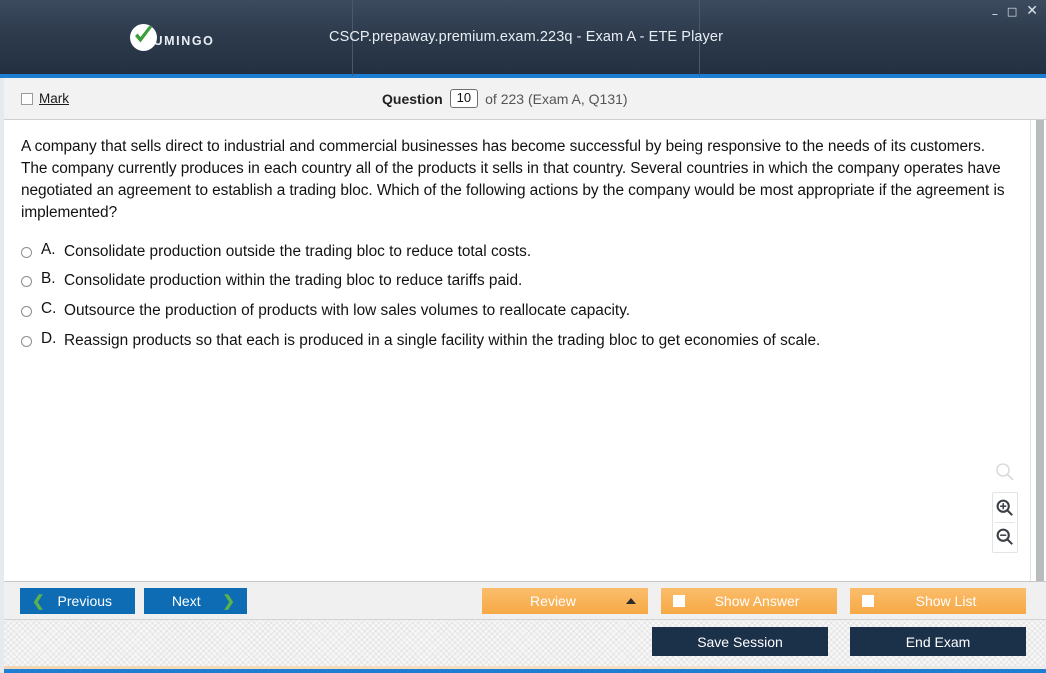 The height and width of the screenshot is (673, 1046). What do you see at coordinates (48, 279) in the screenshot?
I see `answer-letter-b: B.` at bounding box center [48, 279].